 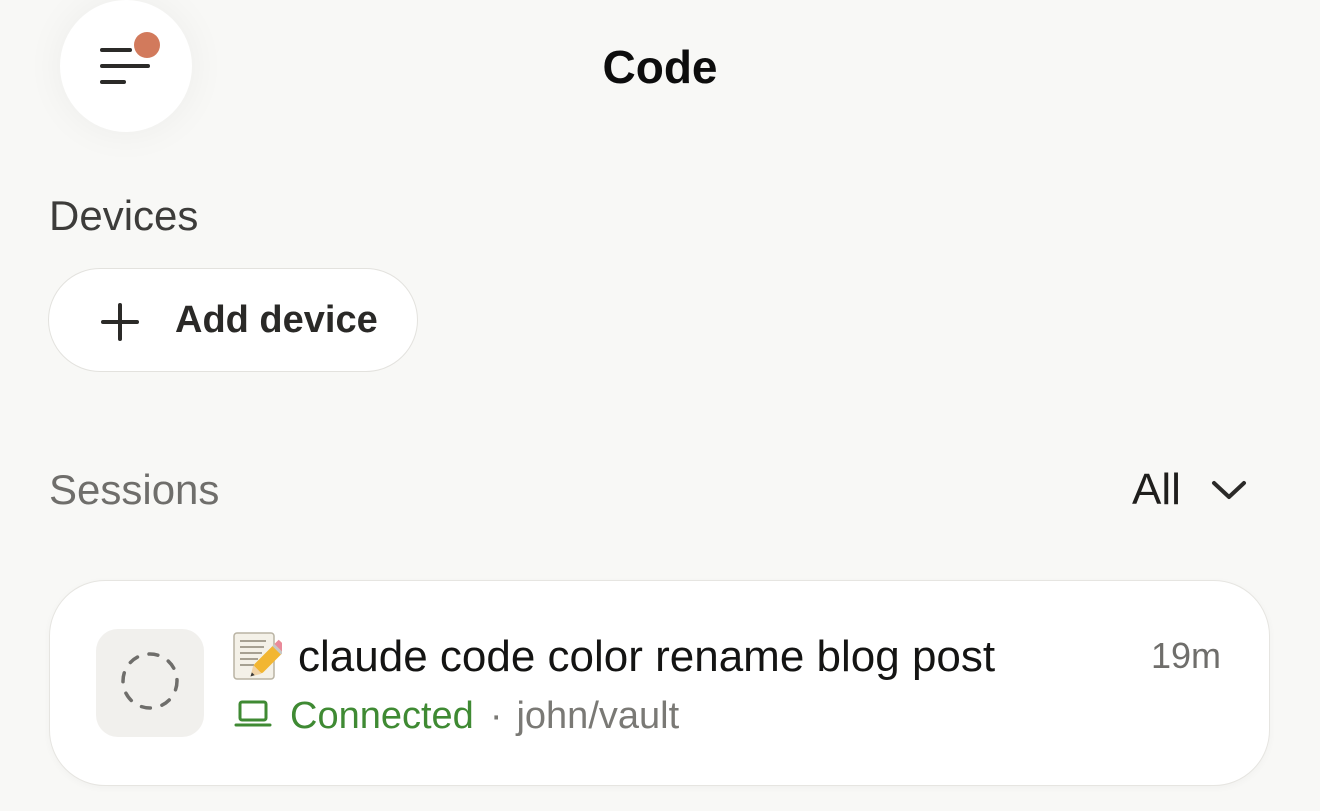 I want to click on connection-status: Connected, so click(x=382, y=716).